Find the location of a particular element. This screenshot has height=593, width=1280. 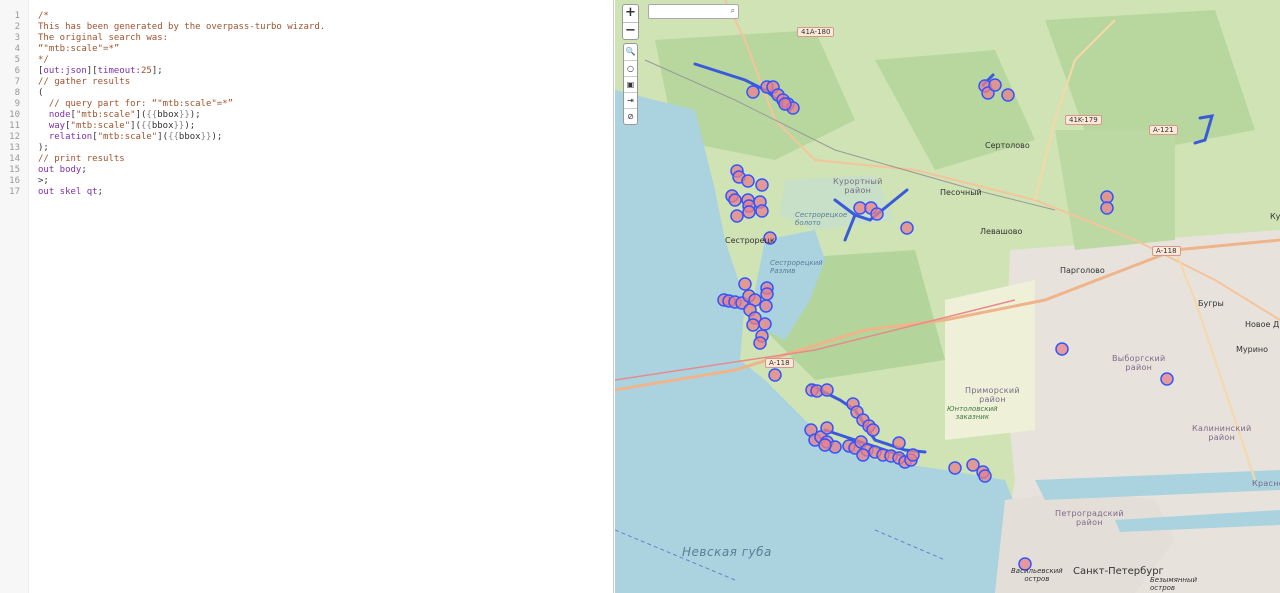

code-line: 5 */ is located at coordinates (307, 60).